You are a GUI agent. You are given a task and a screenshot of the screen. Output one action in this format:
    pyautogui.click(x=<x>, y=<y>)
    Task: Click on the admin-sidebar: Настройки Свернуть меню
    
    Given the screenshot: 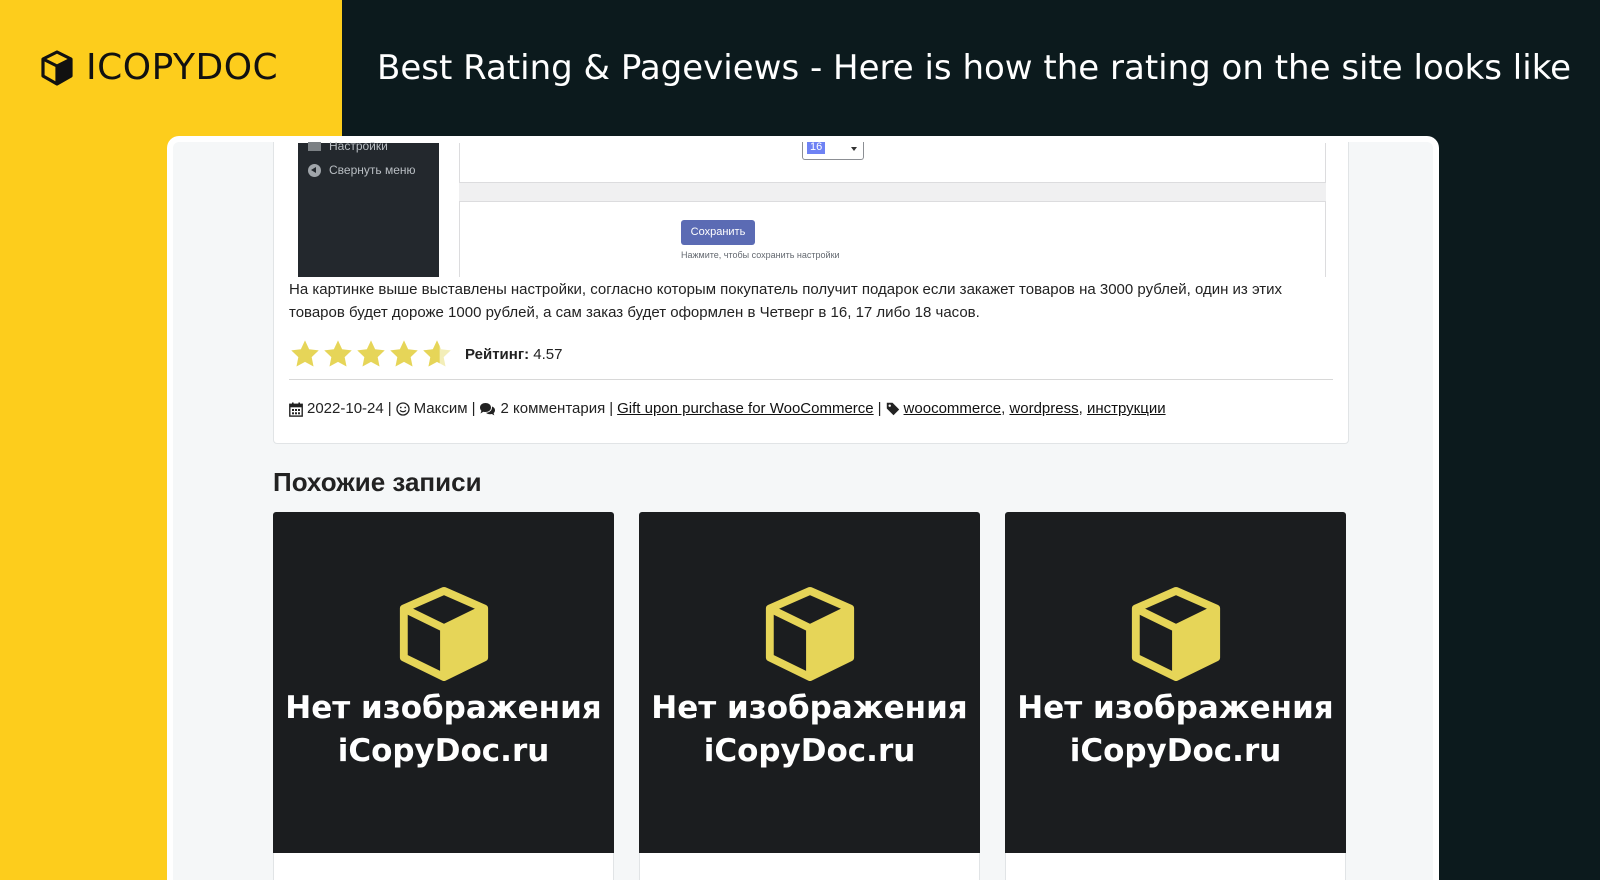 What is the action you would take?
    pyautogui.click(x=368, y=209)
    